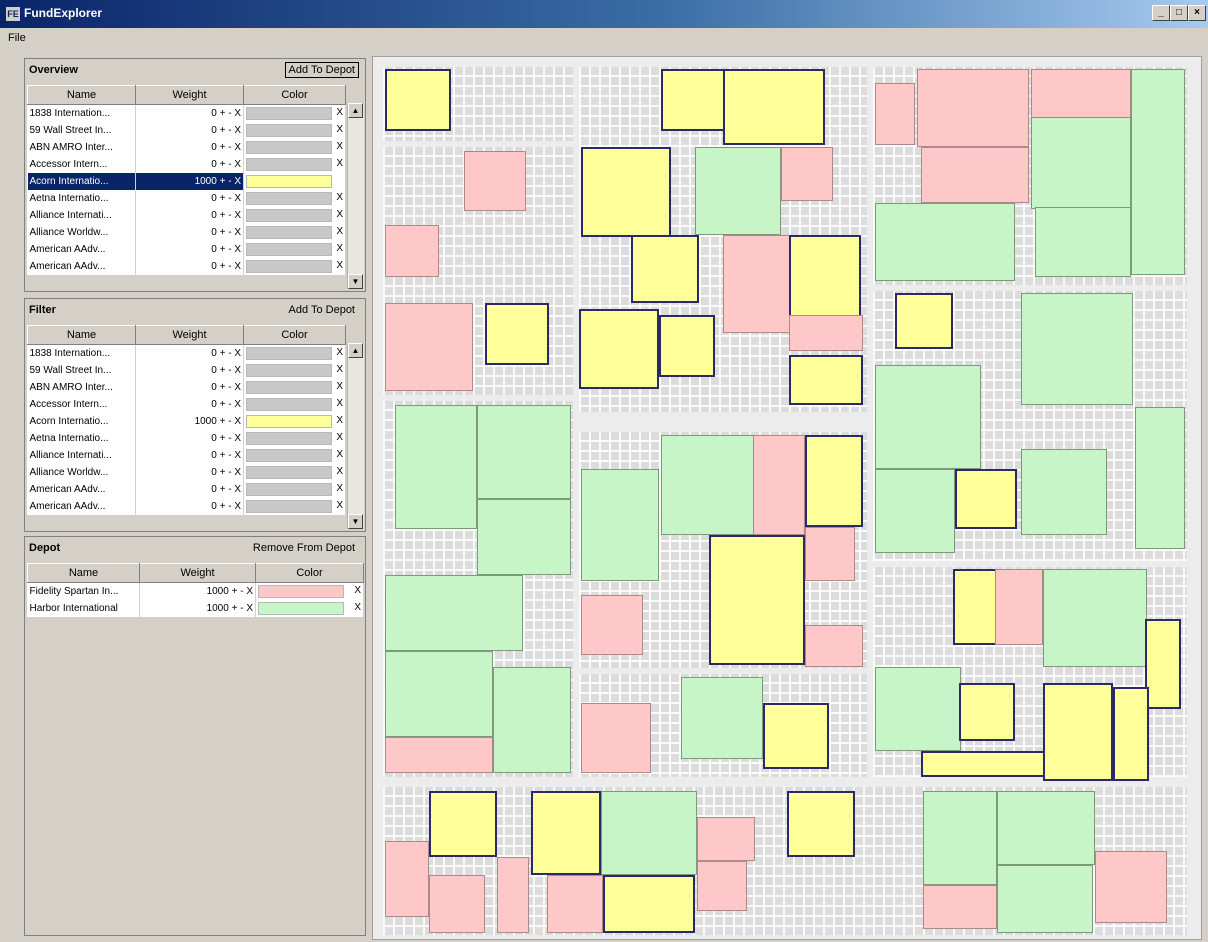  I want to click on table-row: Alliance Internati... 0 + - X X, so click(186, 455).